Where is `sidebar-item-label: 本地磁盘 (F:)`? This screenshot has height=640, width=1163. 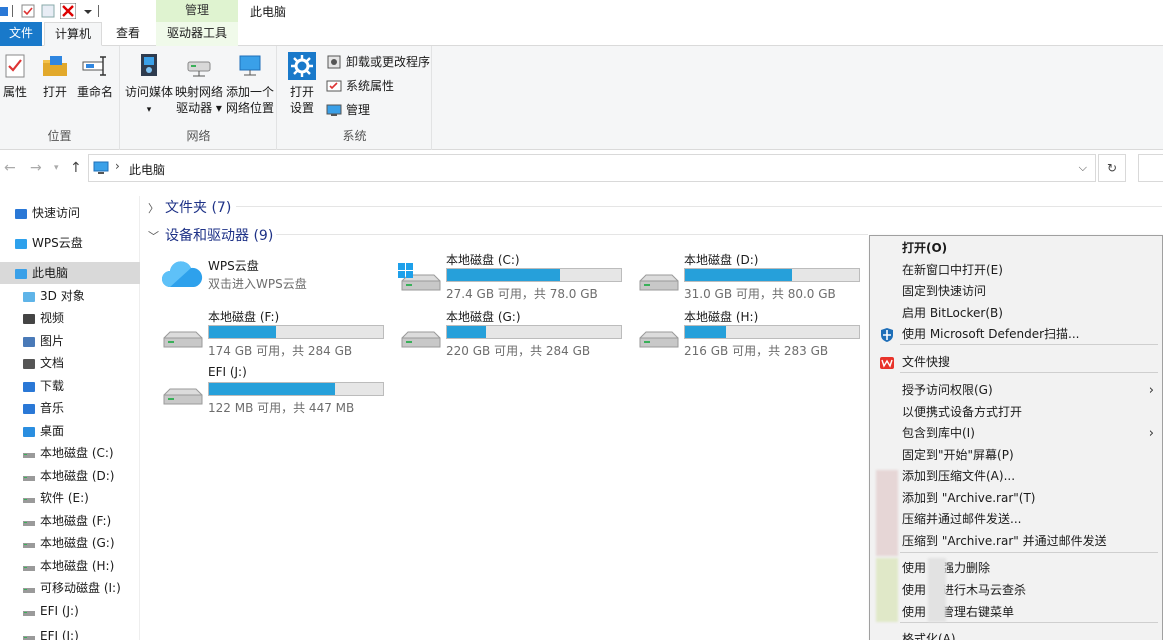 sidebar-item-label: 本地磁盘 (F:) is located at coordinates (76, 521).